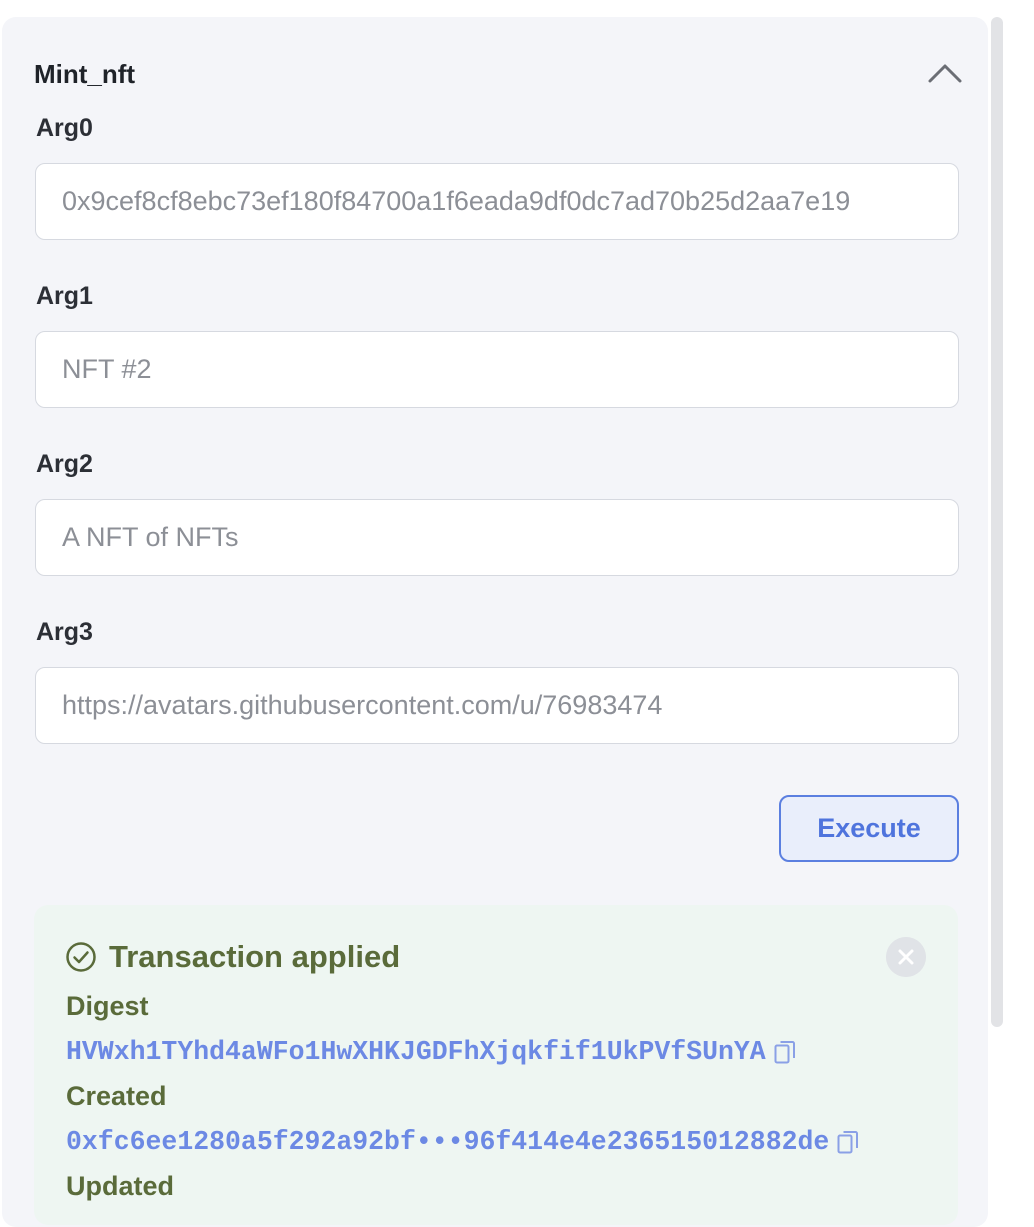  What do you see at coordinates (497, 201) in the screenshot?
I see `arg0-input` at bounding box center [497, 201].